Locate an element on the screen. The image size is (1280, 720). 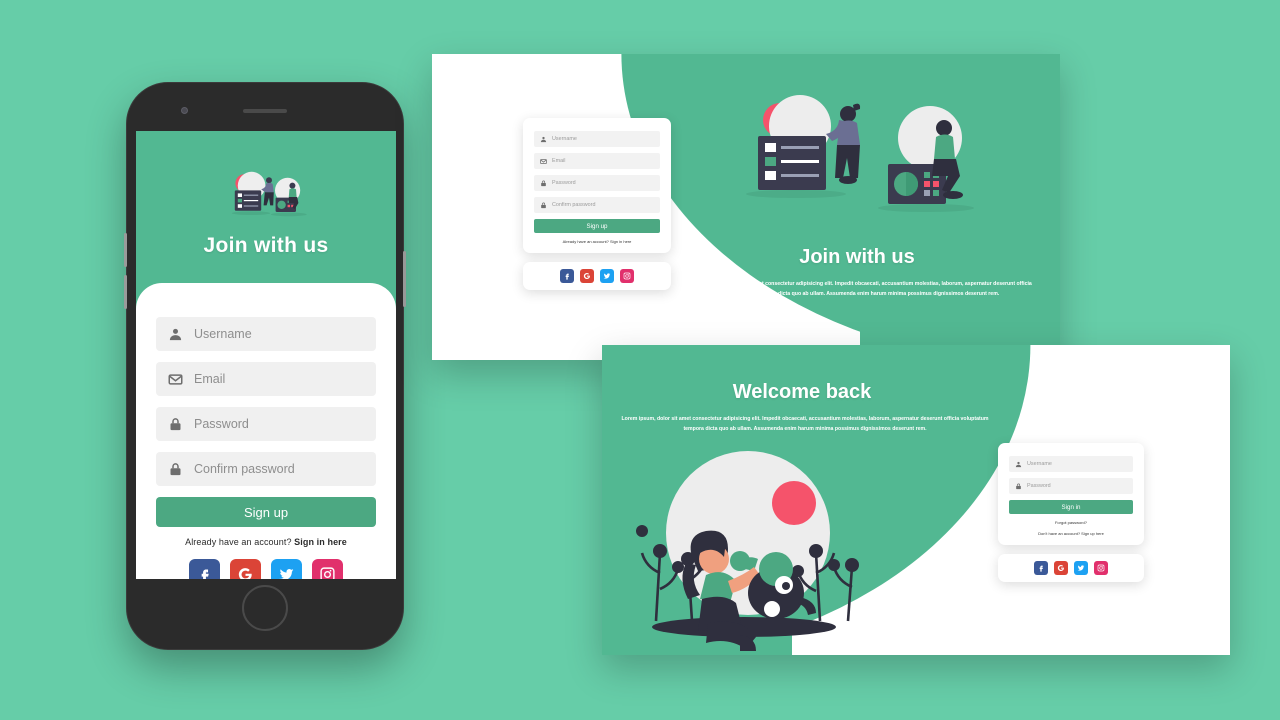
phone-speaker-icon is located at coordinates (265, 111).